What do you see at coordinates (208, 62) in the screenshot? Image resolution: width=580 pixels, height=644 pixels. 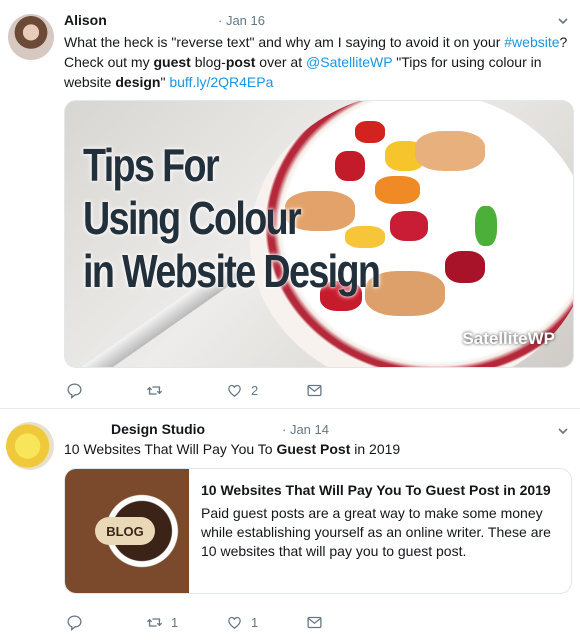 I see `tweet-text-segment: blog-` at bounding box center [208, 62].